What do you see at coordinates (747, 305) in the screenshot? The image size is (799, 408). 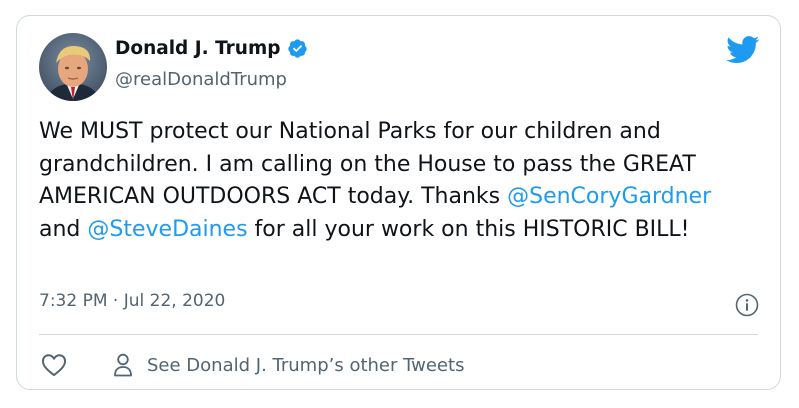 I see `info-icon` at bounding box center [747, 305].